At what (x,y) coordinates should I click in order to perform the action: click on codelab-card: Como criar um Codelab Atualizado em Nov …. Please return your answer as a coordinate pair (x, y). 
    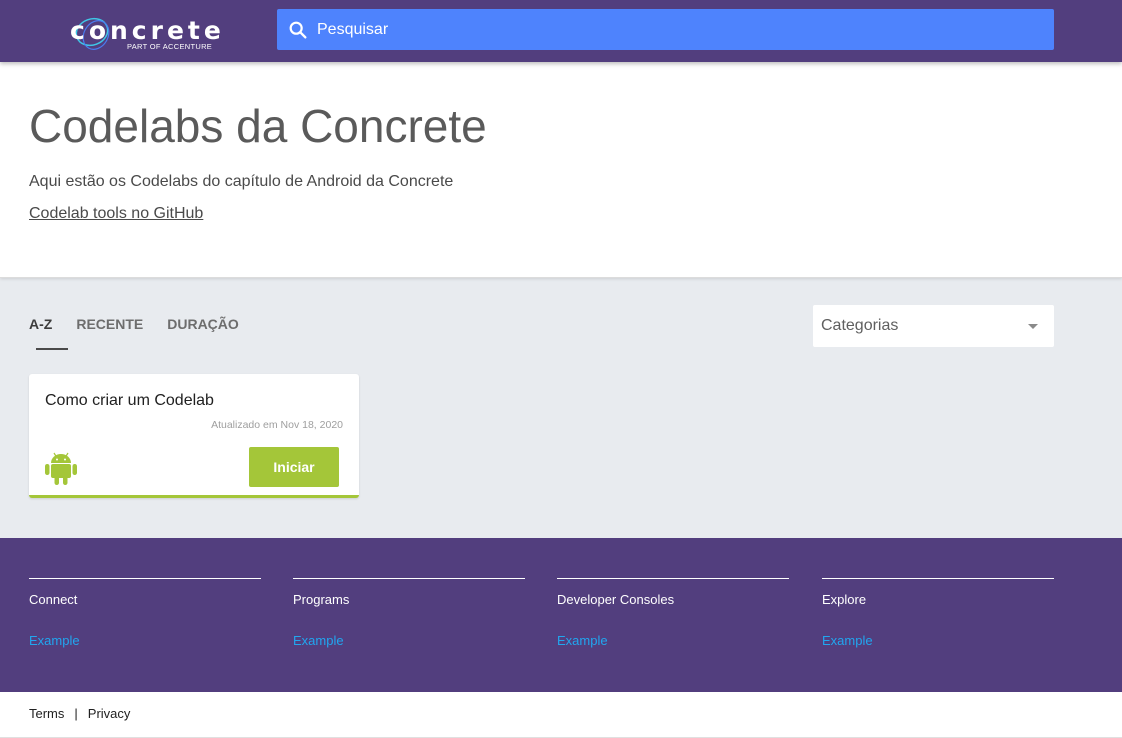
    Looking at the image, I should click on (194, 436).